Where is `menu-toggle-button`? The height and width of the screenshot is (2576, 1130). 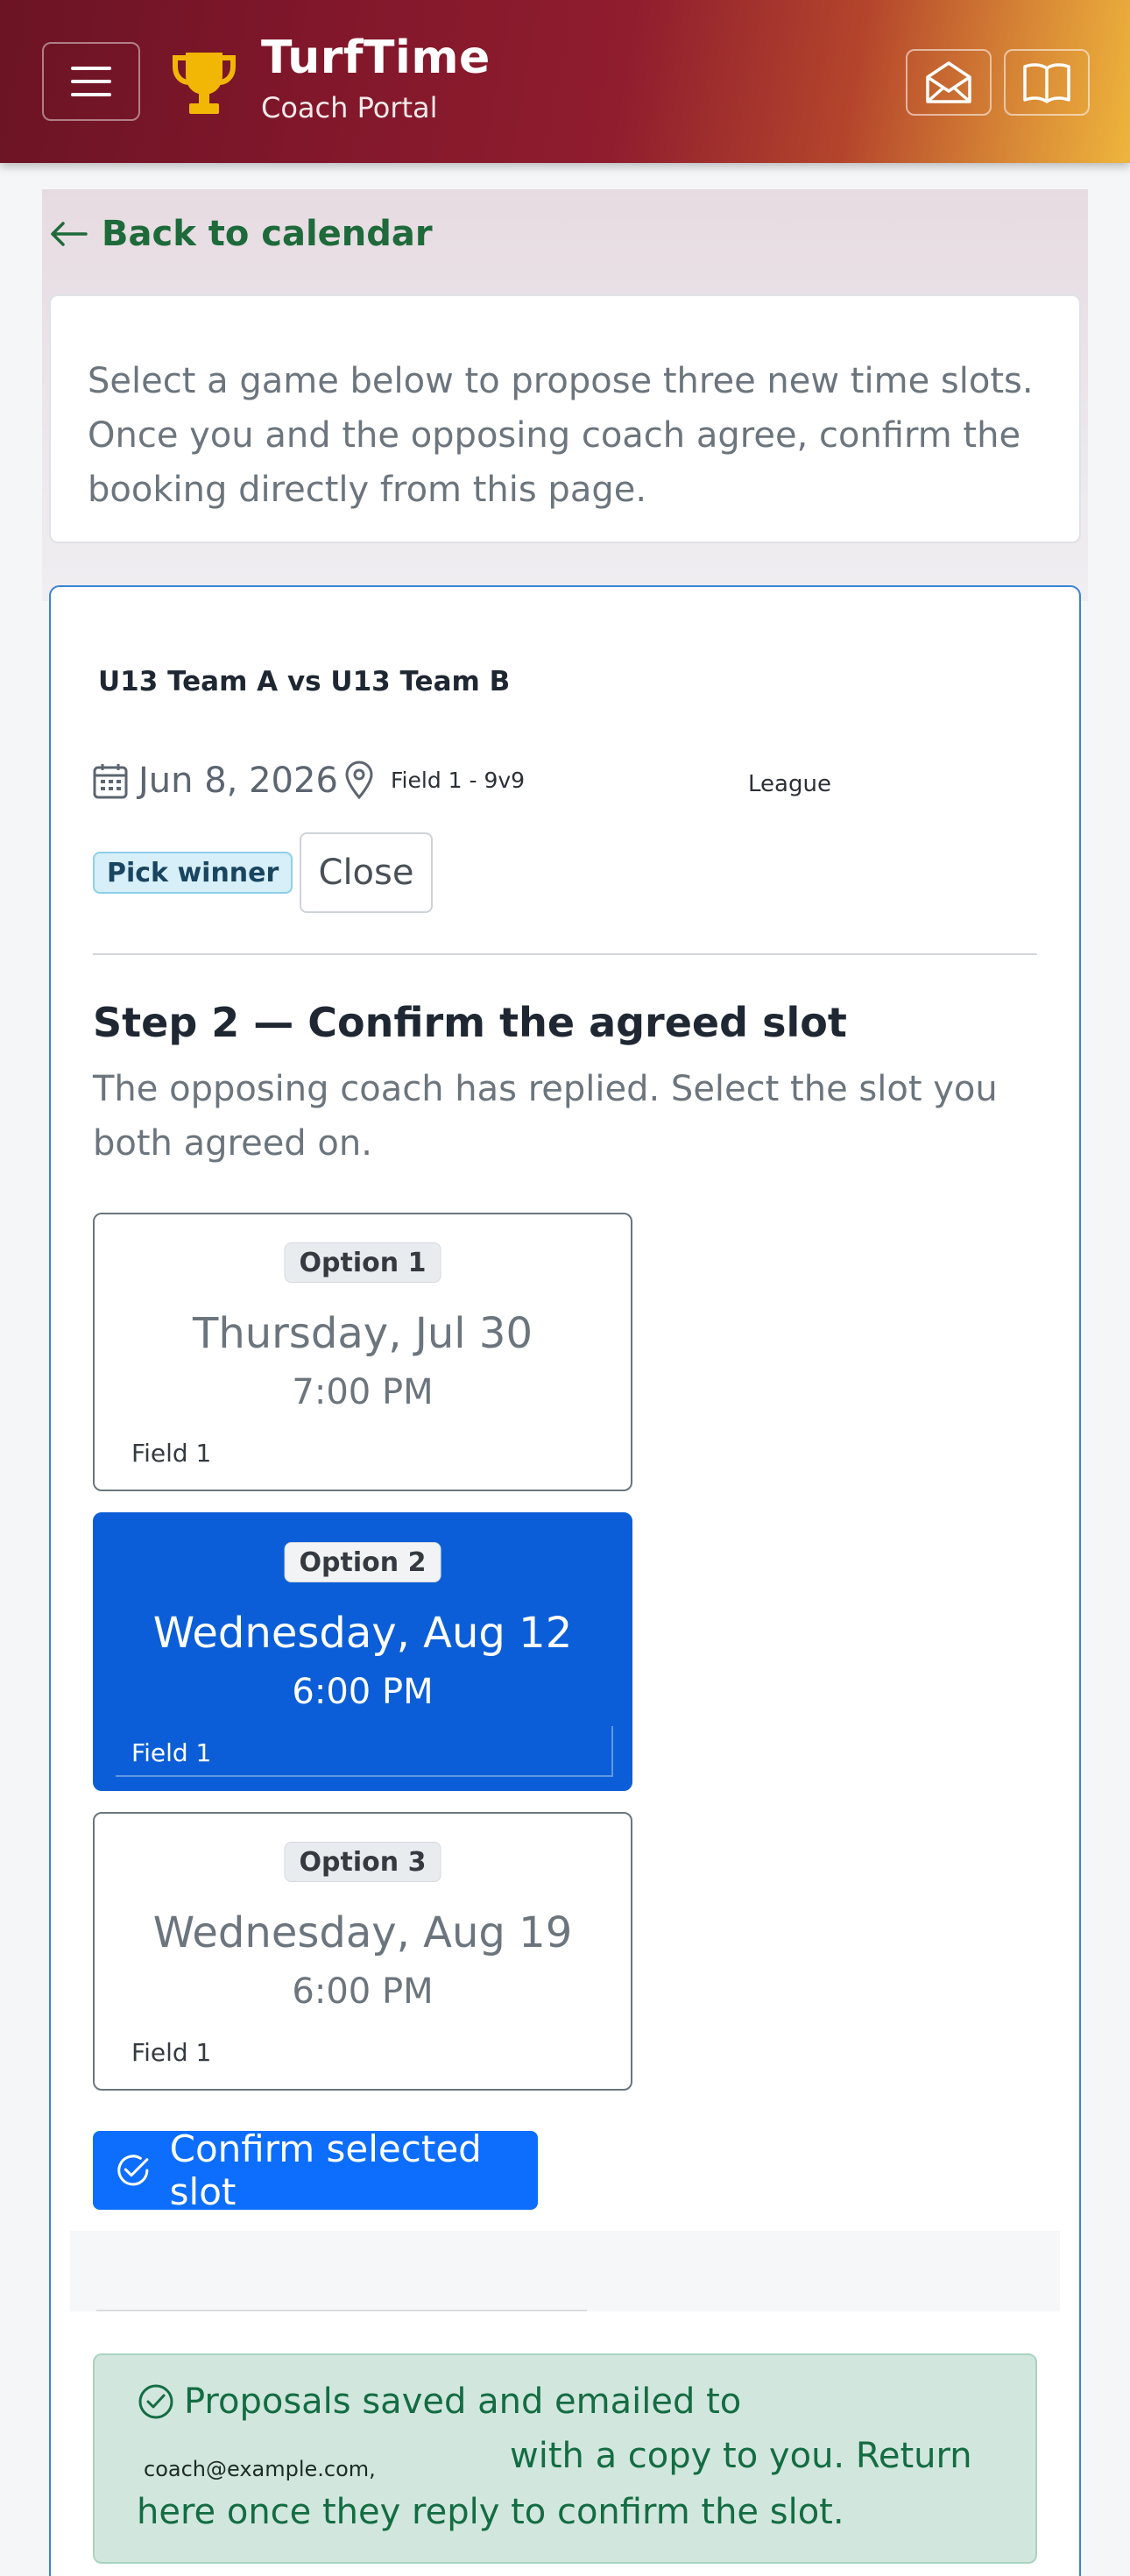
menu-toggle-button is located at coordinates (91, 81).